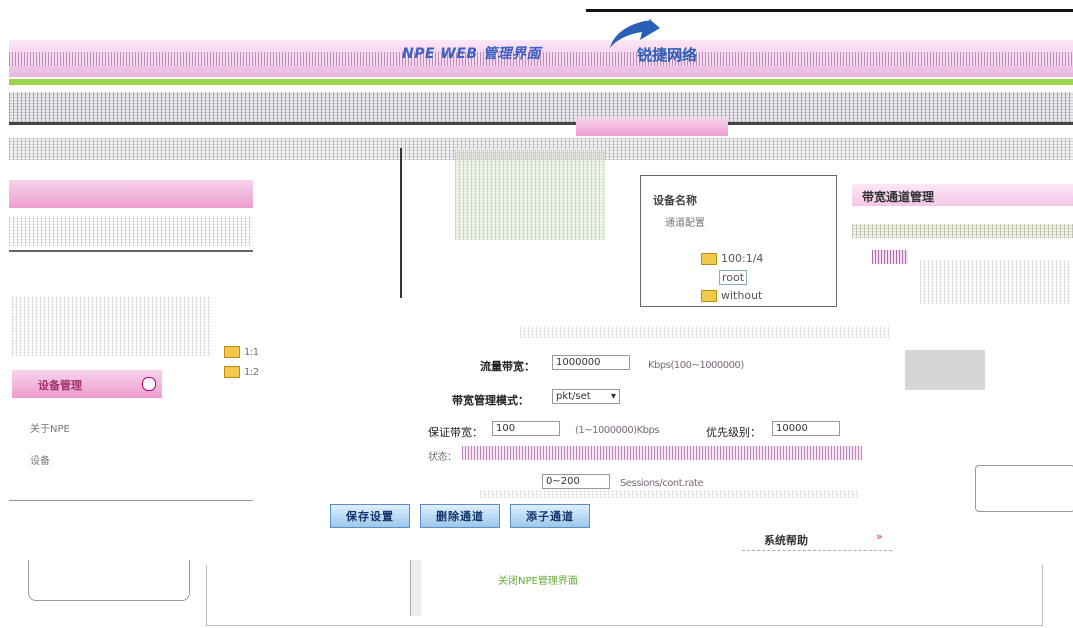  What do you see at coordinates (662, 453) in the screenshot?
I see `status-bar` at bounding box center [662, 453].